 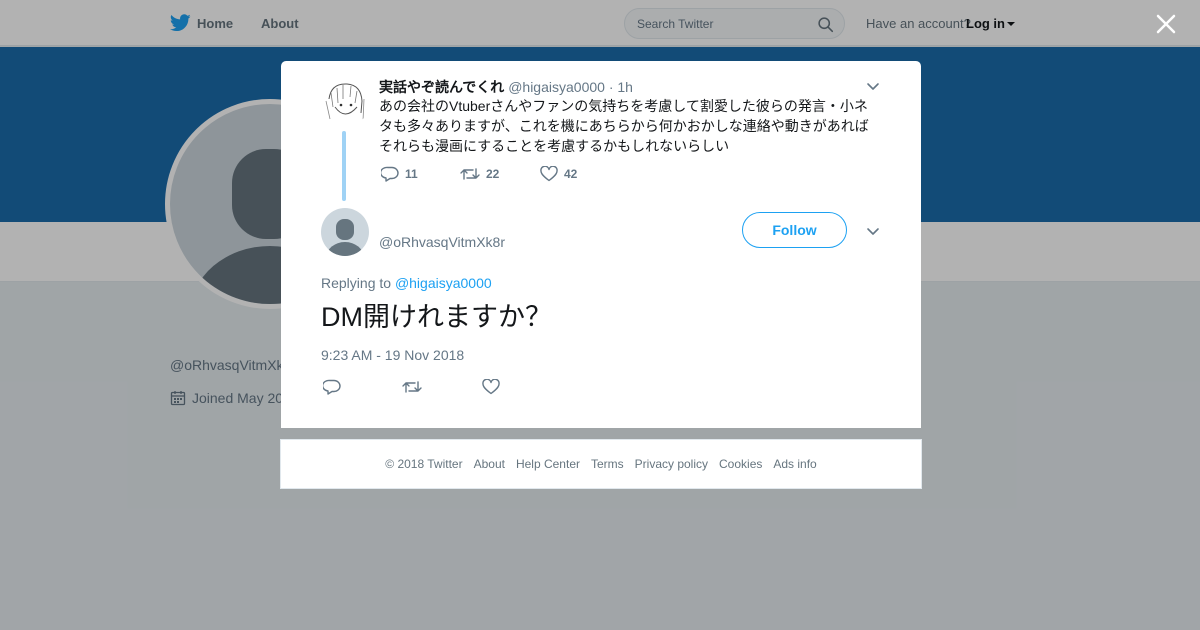 I want to click on footer-link-ads-info: Ads info, so click(x=794, y=464).